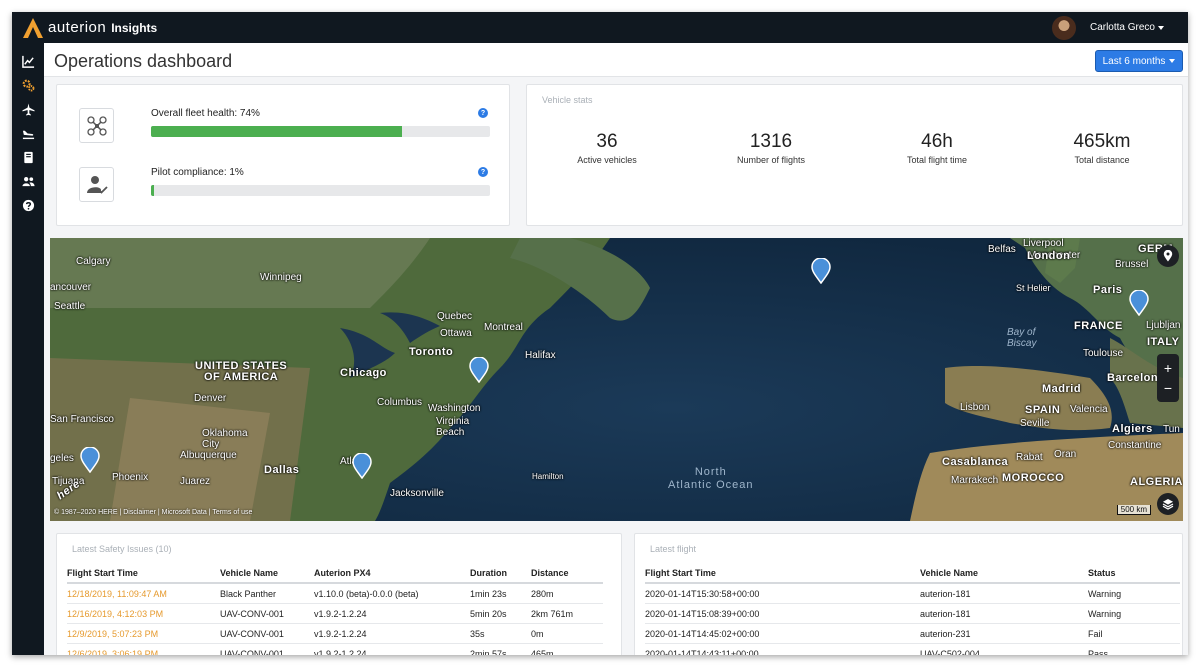 The height and width of the screenshot is (669, 1200). I want to click on map-label-seattle: Seattle, so click(70, 306).